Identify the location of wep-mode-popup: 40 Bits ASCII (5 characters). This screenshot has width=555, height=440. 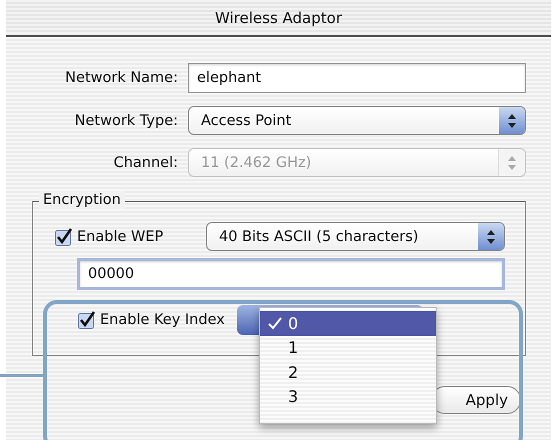
(355, 236).